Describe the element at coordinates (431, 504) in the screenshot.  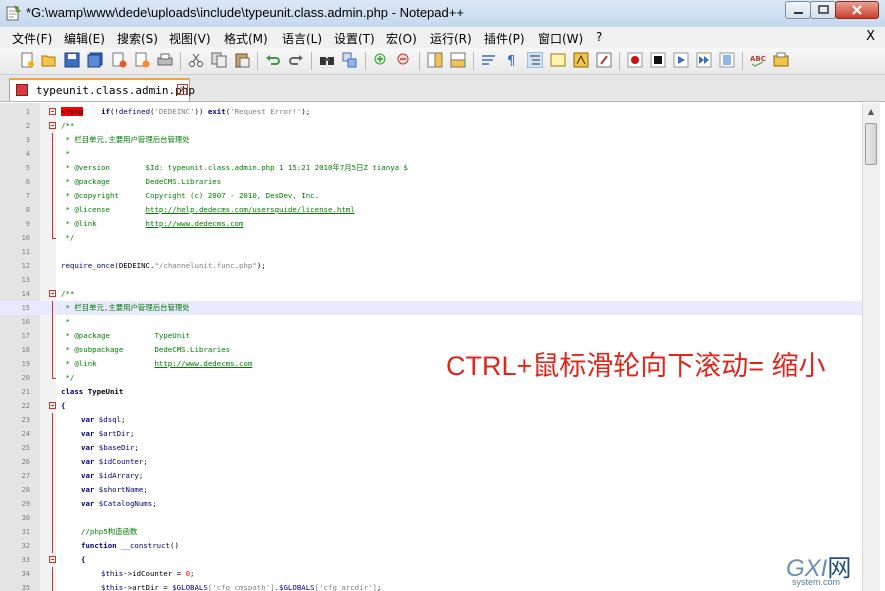
I see `code-line: 29 var $CatalogNums;` at that location.